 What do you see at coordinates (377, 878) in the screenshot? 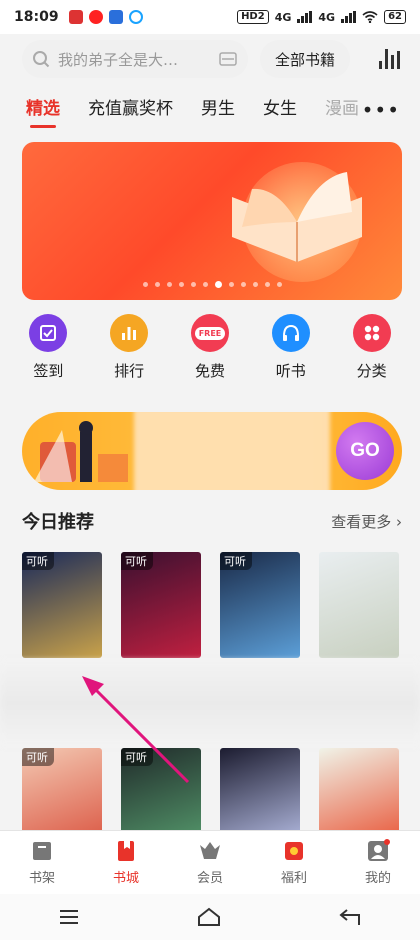
I see `bottom-tab-label: 我的` at bounding box center [377, 878].